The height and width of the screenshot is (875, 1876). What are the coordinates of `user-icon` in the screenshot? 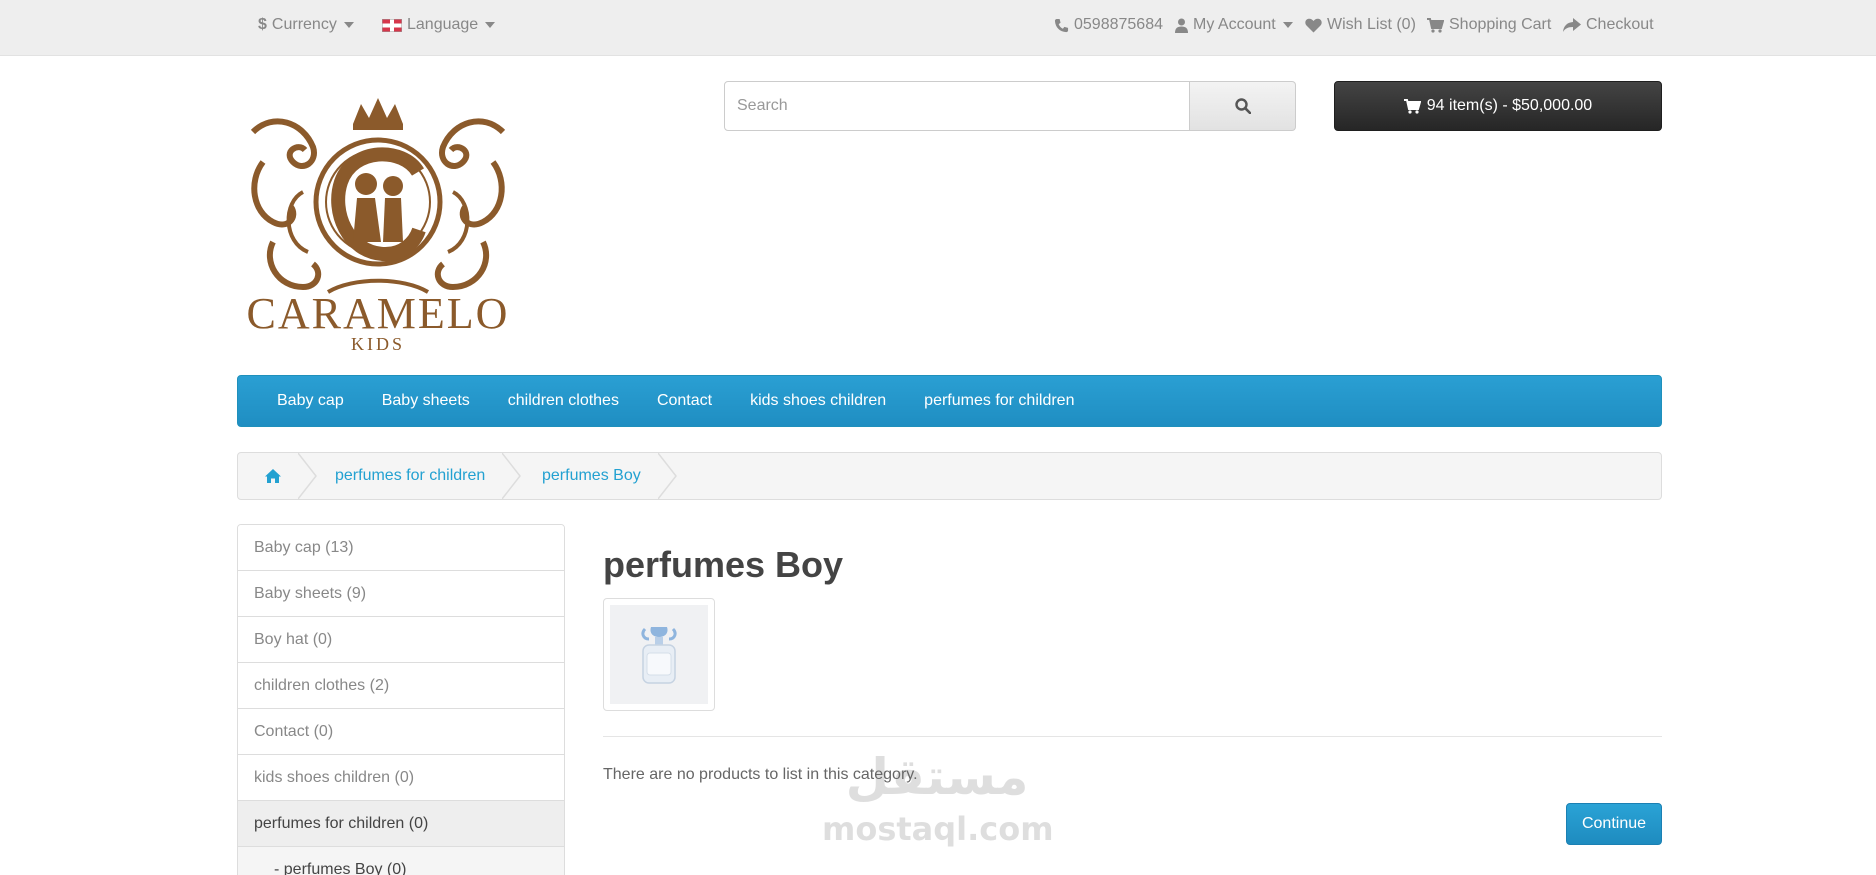 It's located at (1181, 25).